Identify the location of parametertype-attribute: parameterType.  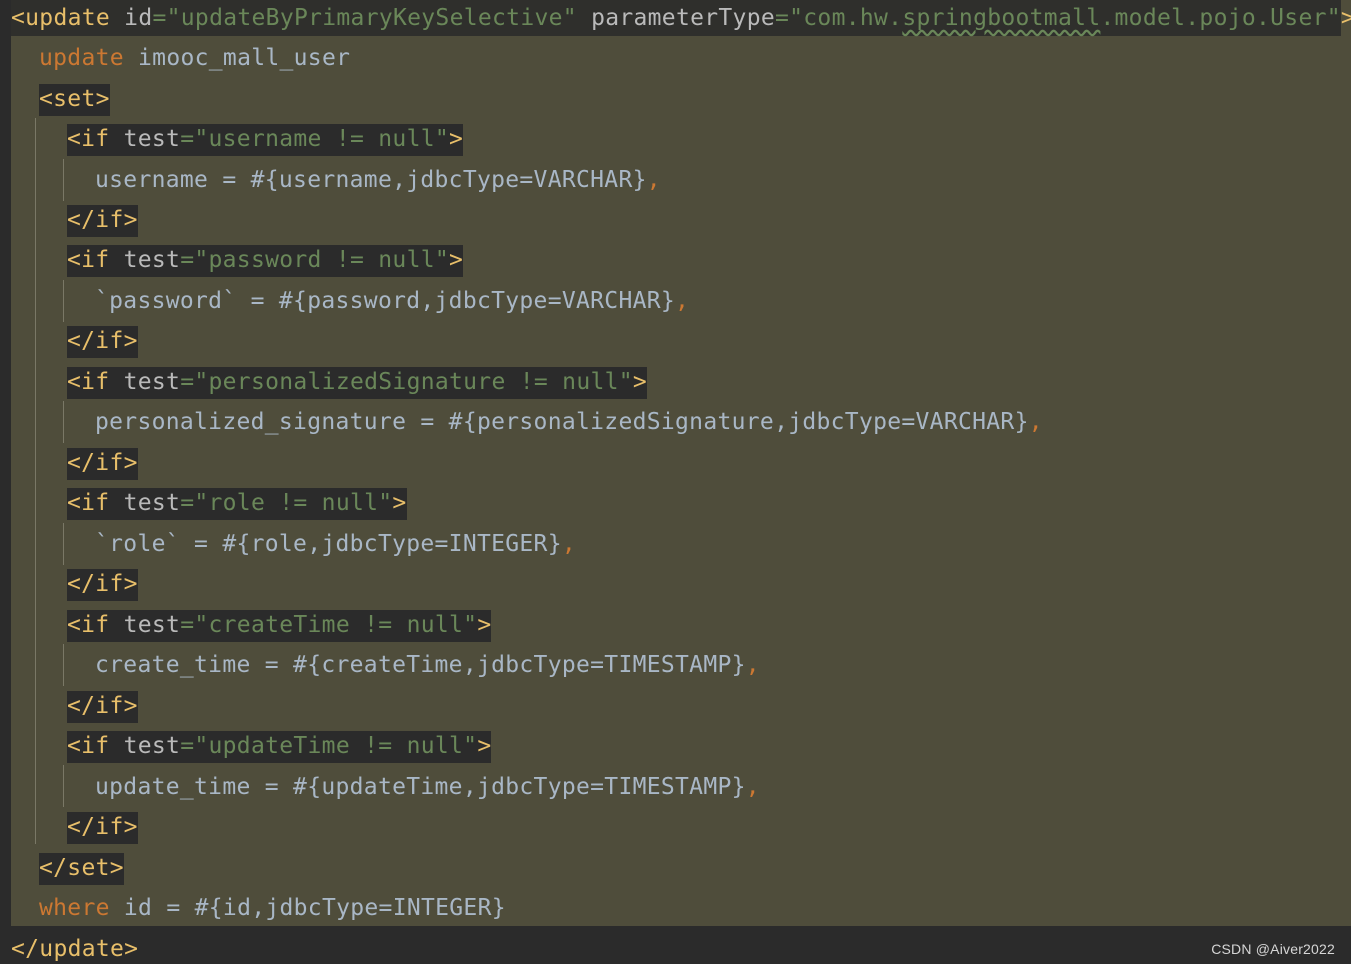
(675, 18).